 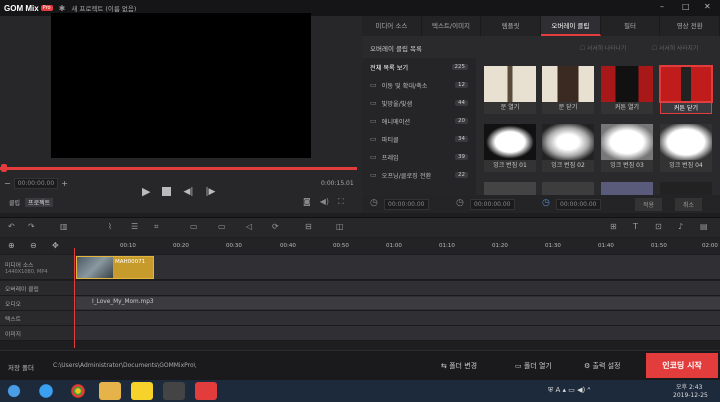 What do you see at coordinates (553, 246) in the screenshot?
I see `tick-label: 01:30` at bounding box center [553, 246].